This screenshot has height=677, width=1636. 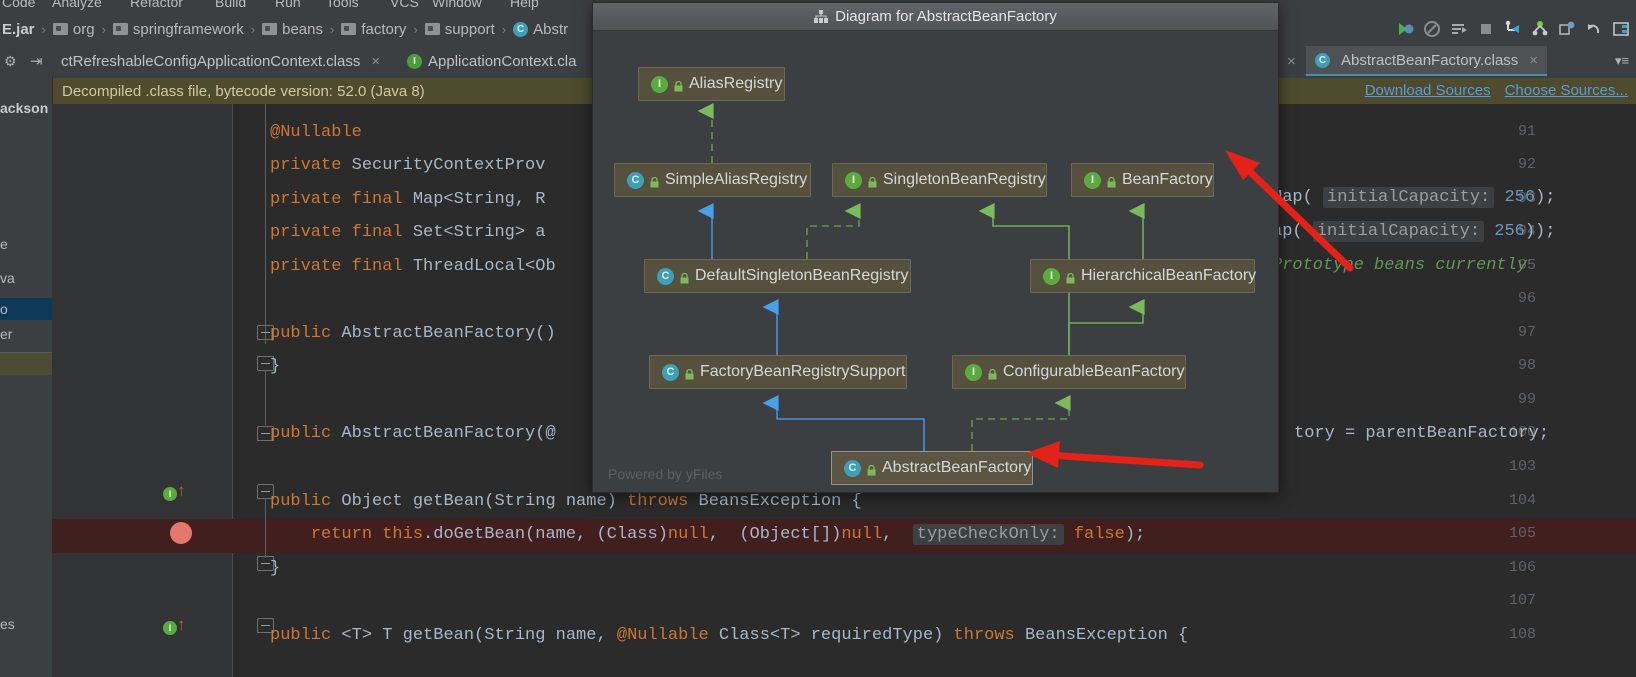 I want to click on code-line: public AbstractBeanFactory(), so click(x=413, y=333).